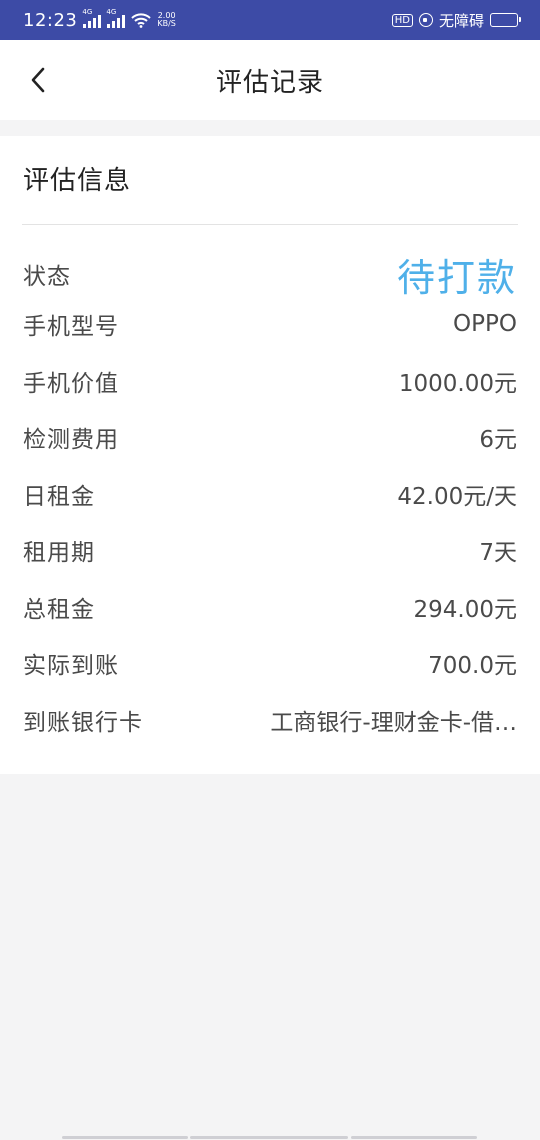 The image size is (540, 1140). Describe the element at coordinates (166, 23) in the screenshot. I see `network-speed-unit: KB/S` at that location.